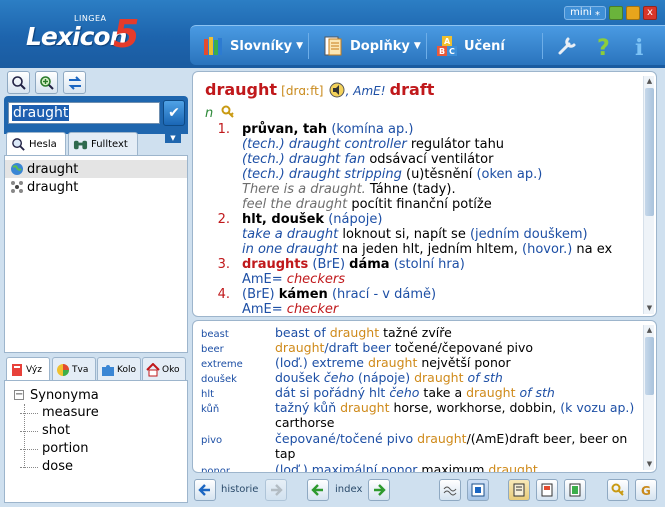 Image resolution: width=665 pixels, height=507 pixels. Describe the element at coordinates (28, 369) in the screenshot. I see `tab-vyznamy: Výz` at that location.